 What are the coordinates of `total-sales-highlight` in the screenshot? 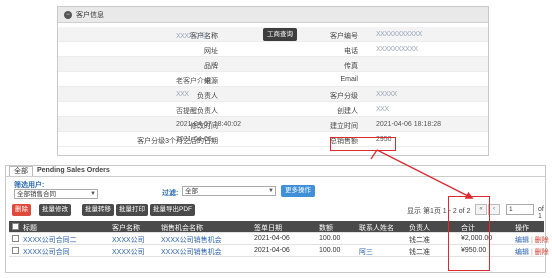 It's located at (363, 144).